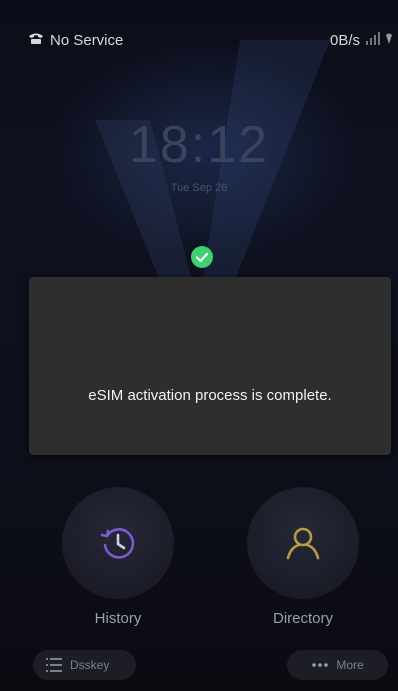 The height and width of the screenshot is (691, 398). Describe the element at coordinates (54, 665) in the screenshot. I see `list-icon` at that location.